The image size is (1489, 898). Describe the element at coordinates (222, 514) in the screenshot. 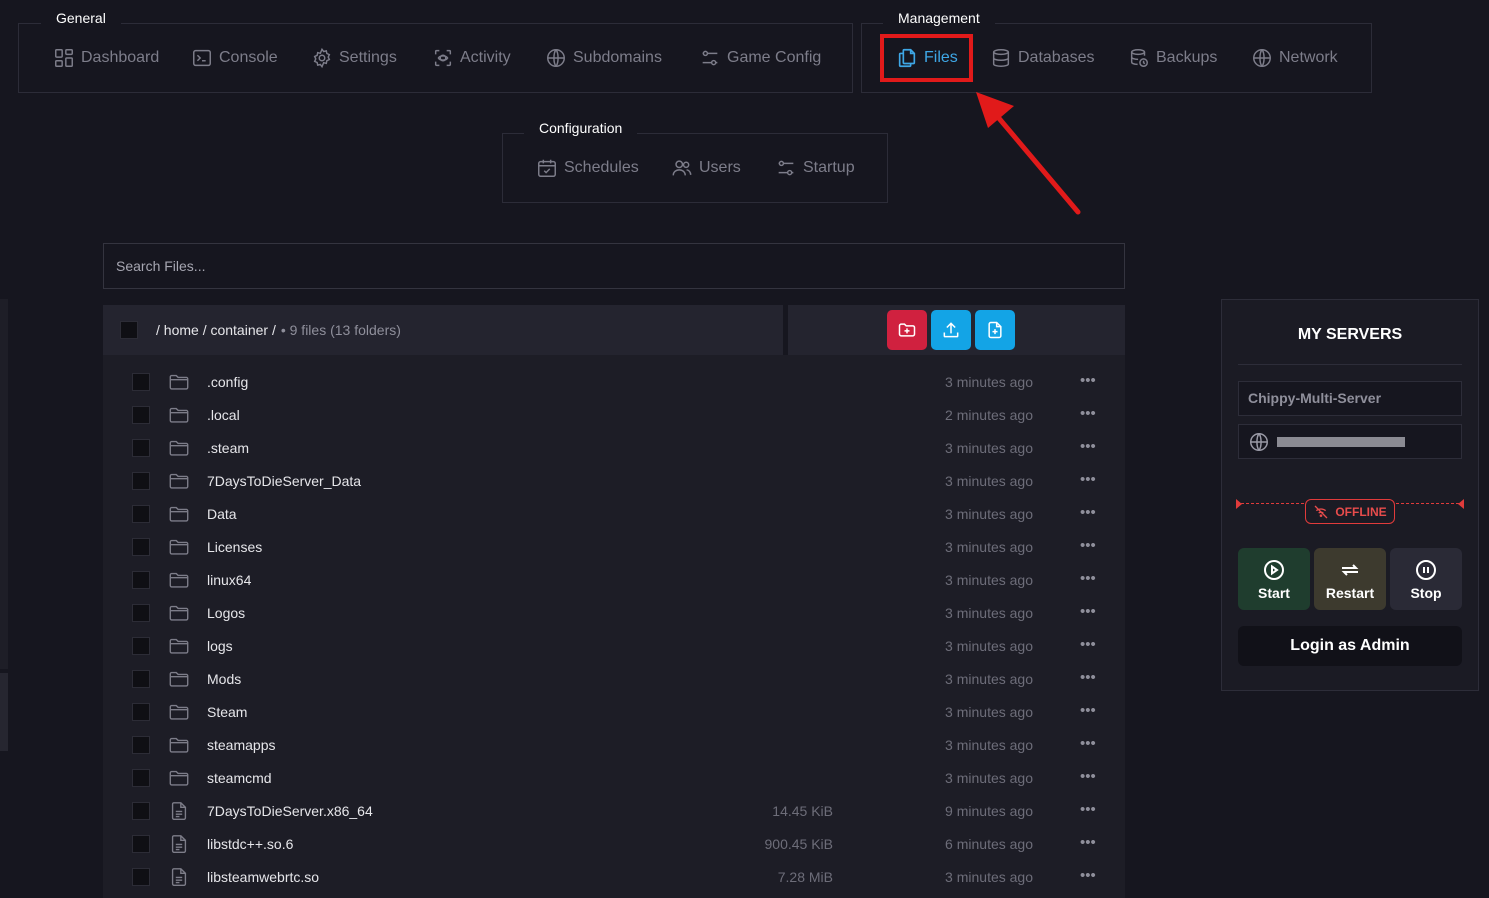

I see `file-name: Data` at that location.